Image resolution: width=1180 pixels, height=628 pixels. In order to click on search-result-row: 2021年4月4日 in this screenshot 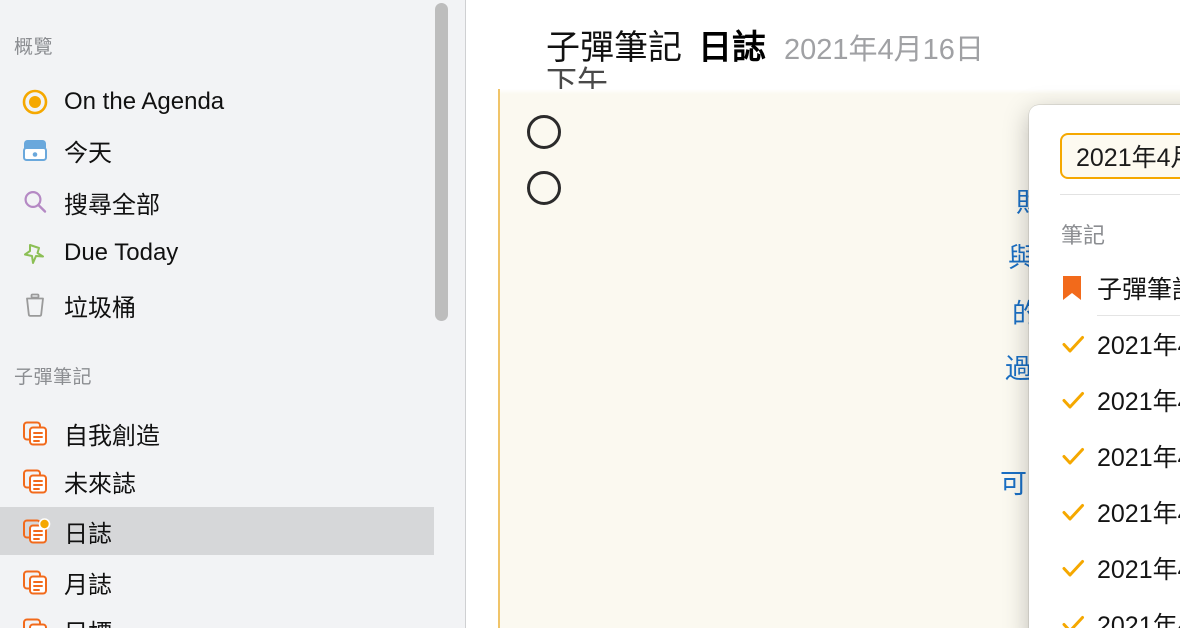, I will do `click(1104, 512)`.